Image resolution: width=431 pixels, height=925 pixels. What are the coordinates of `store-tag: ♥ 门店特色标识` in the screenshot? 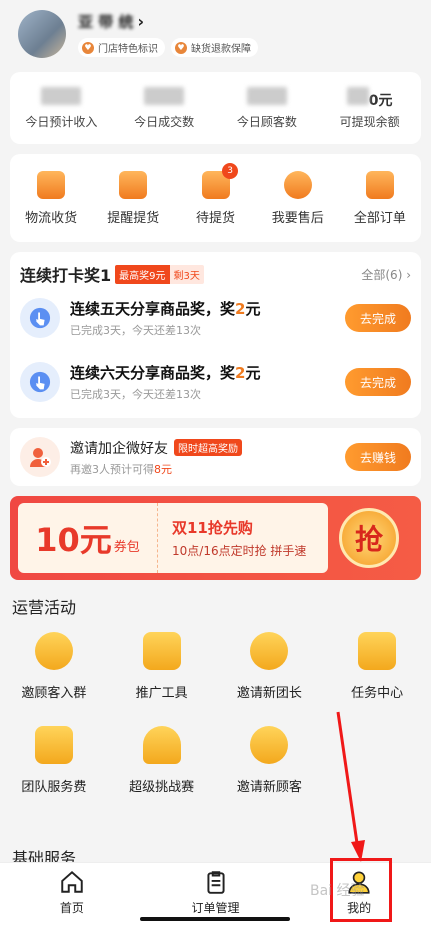 It's located at (121, 47).